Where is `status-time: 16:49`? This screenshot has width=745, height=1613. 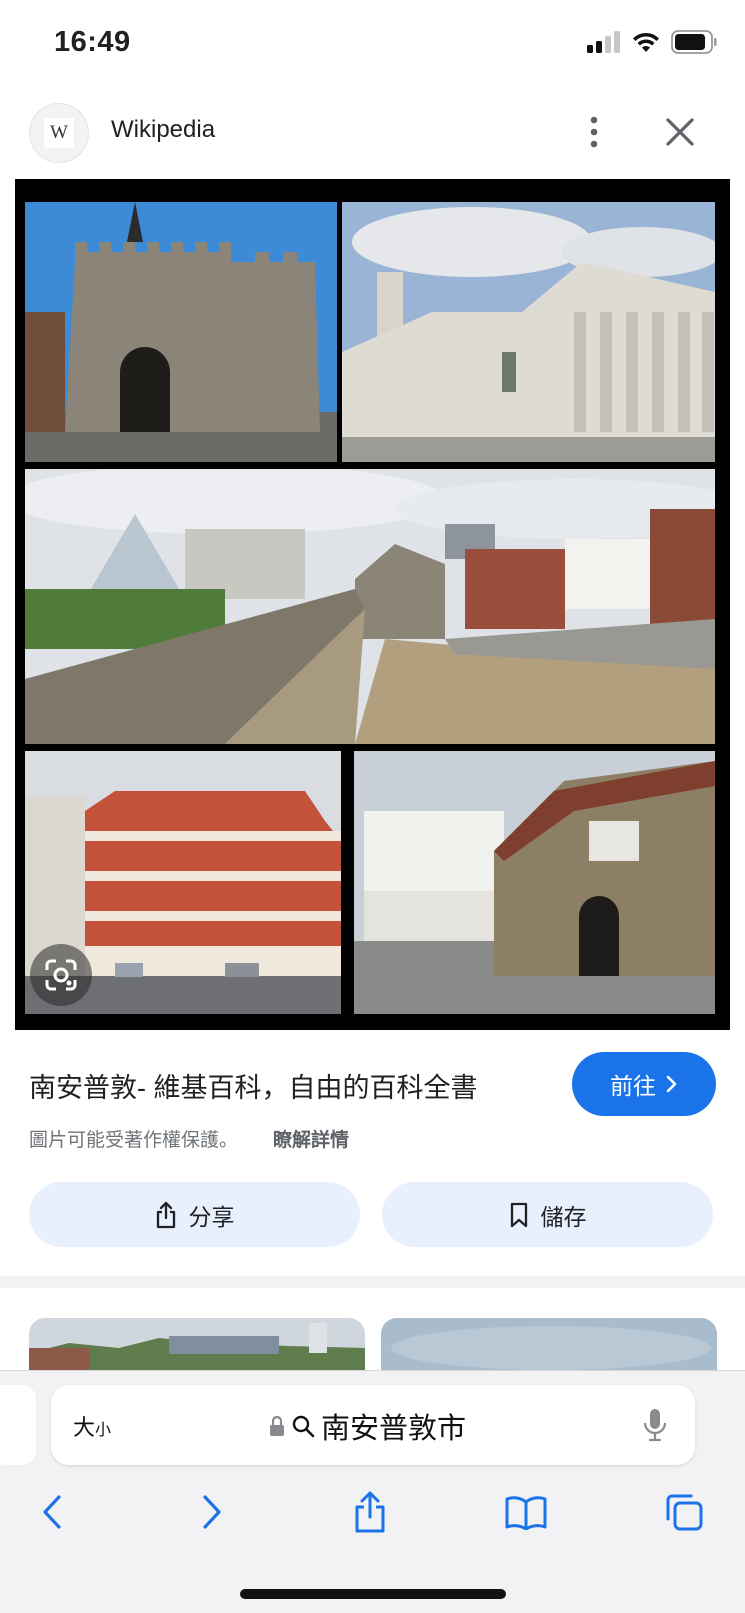
status-time: 16:49 is located at coordinates (92, 42).